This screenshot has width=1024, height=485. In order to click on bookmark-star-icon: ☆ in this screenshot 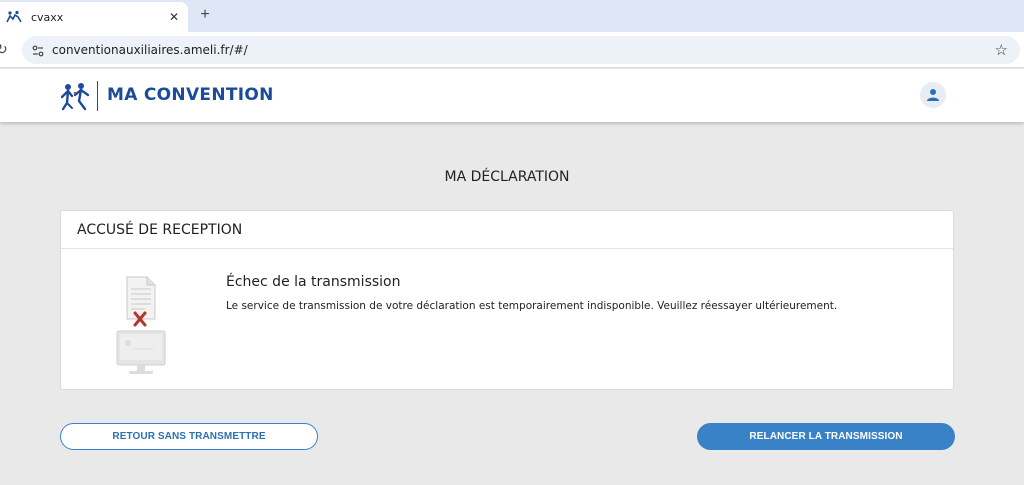, I will do `click(1001, 50)`.